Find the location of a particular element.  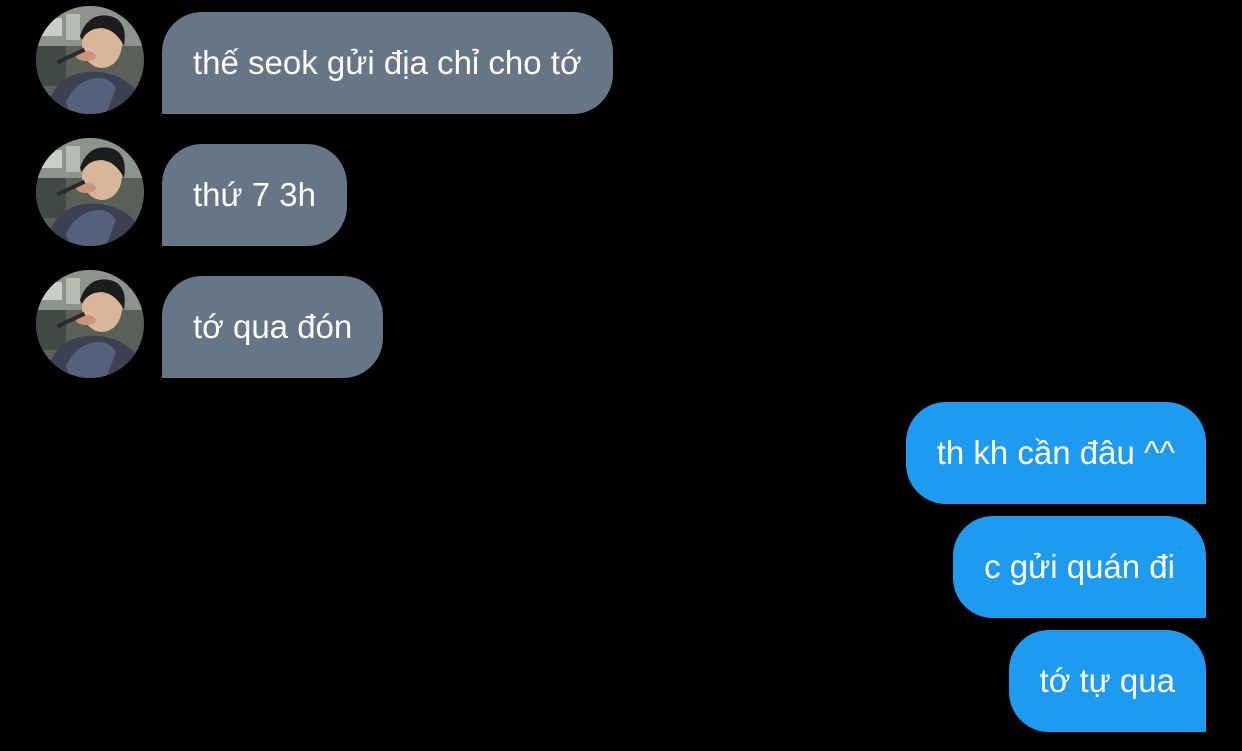

outgoing-message-bubble: th kh cần đâu ^^ is located at coordinates (1055, 453).